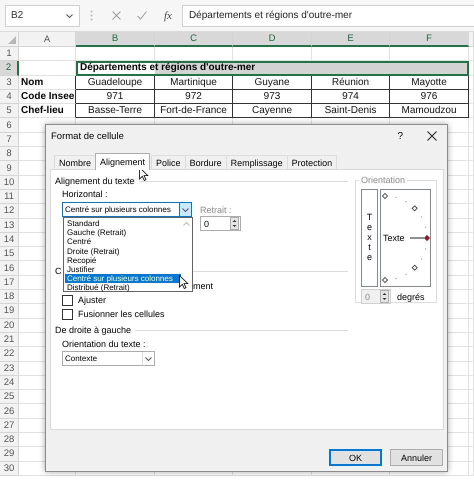 Image resolution: width=474 pixels, height=481 pixels. I want to click on table-cell: Mayotte, so click(429, 83).